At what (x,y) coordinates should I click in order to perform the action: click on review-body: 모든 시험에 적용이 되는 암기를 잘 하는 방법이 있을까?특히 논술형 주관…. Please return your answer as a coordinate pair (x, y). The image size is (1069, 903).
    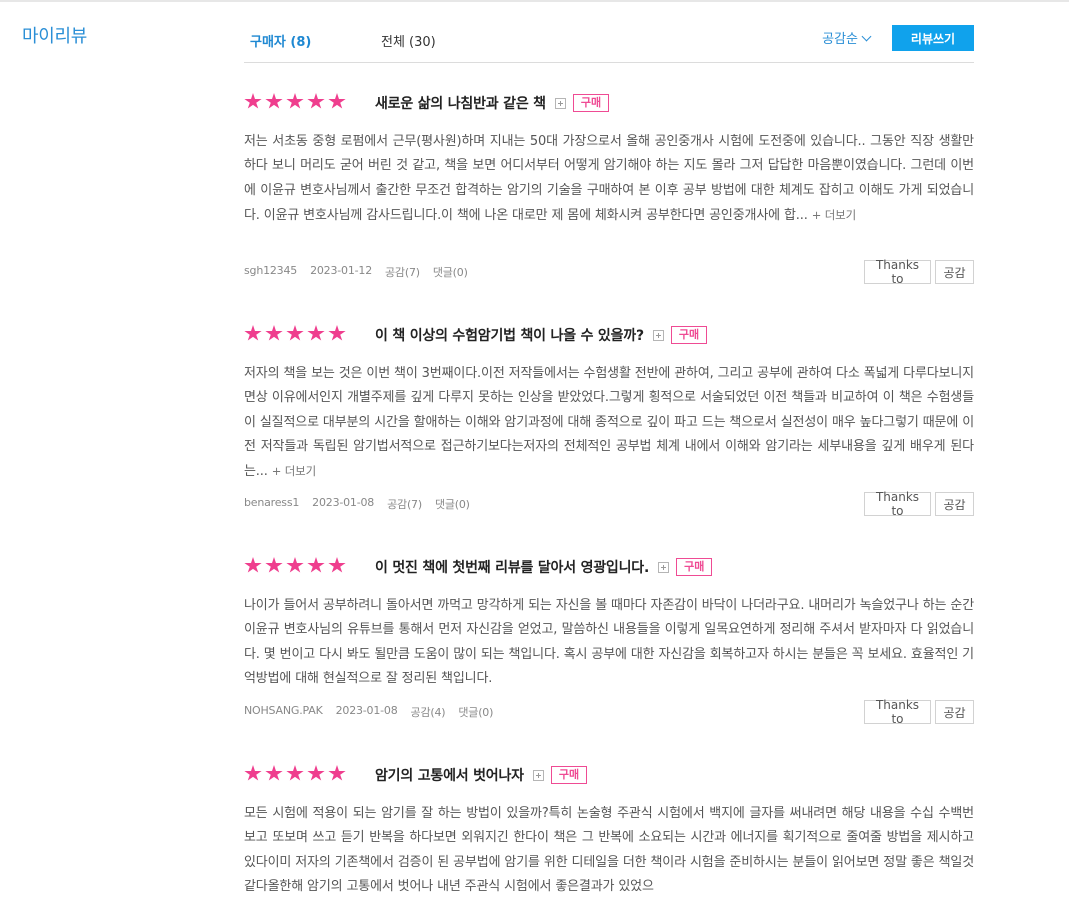
    Looking at the image, I should click on (609, 852).